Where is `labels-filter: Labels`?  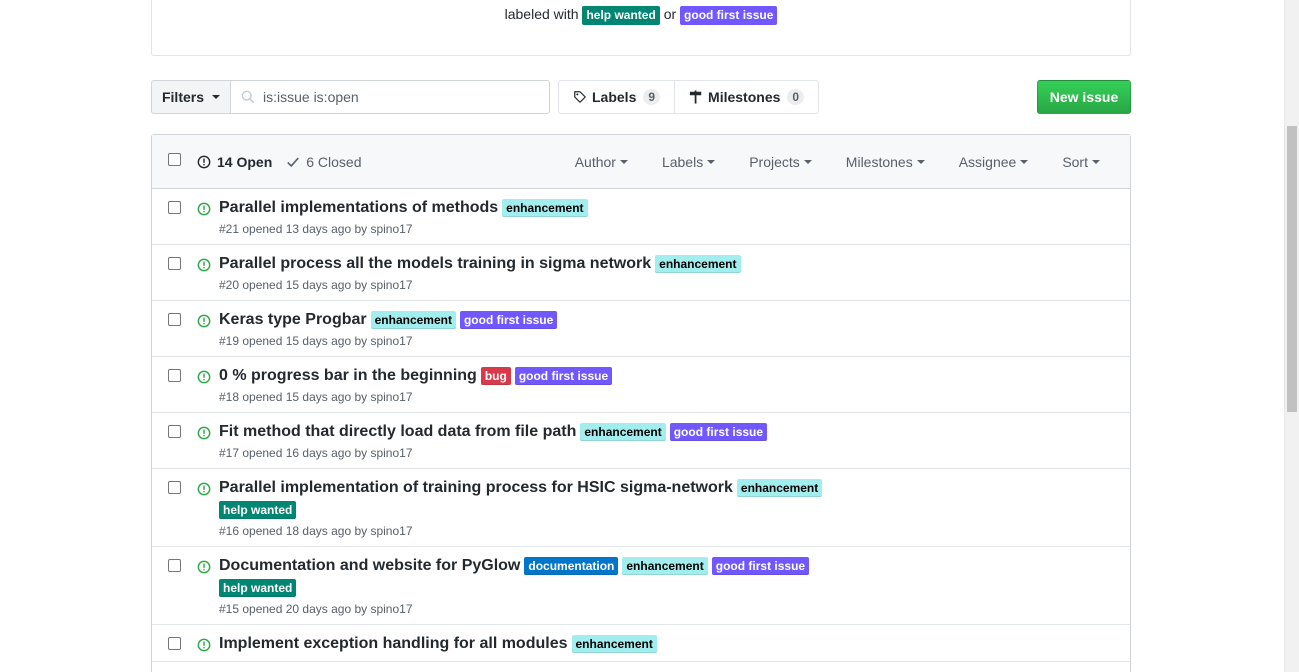
labels-filter: Labels is located at coordinates (688, 162).